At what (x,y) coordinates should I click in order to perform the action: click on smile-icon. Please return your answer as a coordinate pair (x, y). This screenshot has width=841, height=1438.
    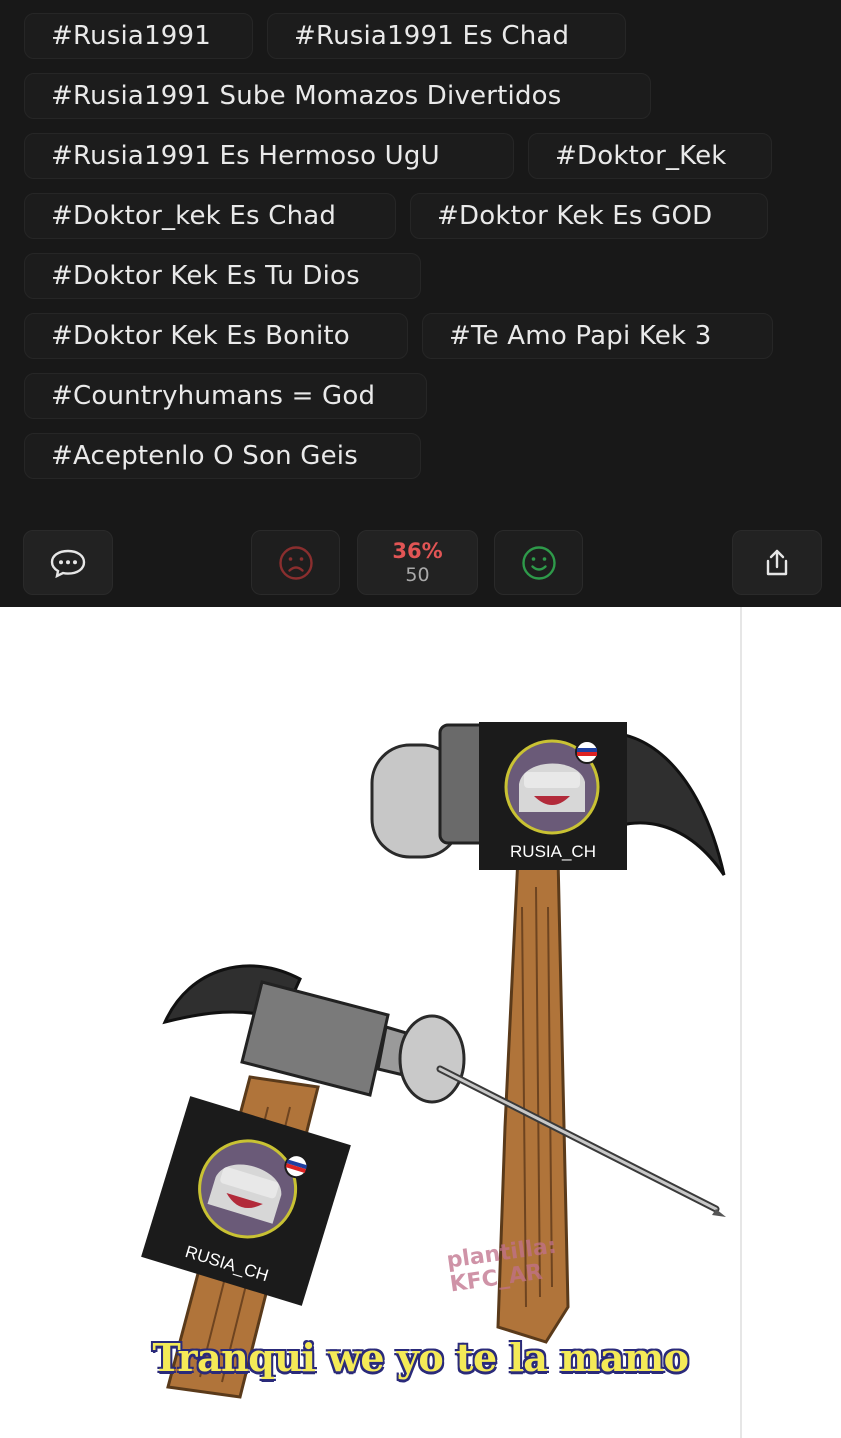
    Looking at the image, I should click on (538, 562).